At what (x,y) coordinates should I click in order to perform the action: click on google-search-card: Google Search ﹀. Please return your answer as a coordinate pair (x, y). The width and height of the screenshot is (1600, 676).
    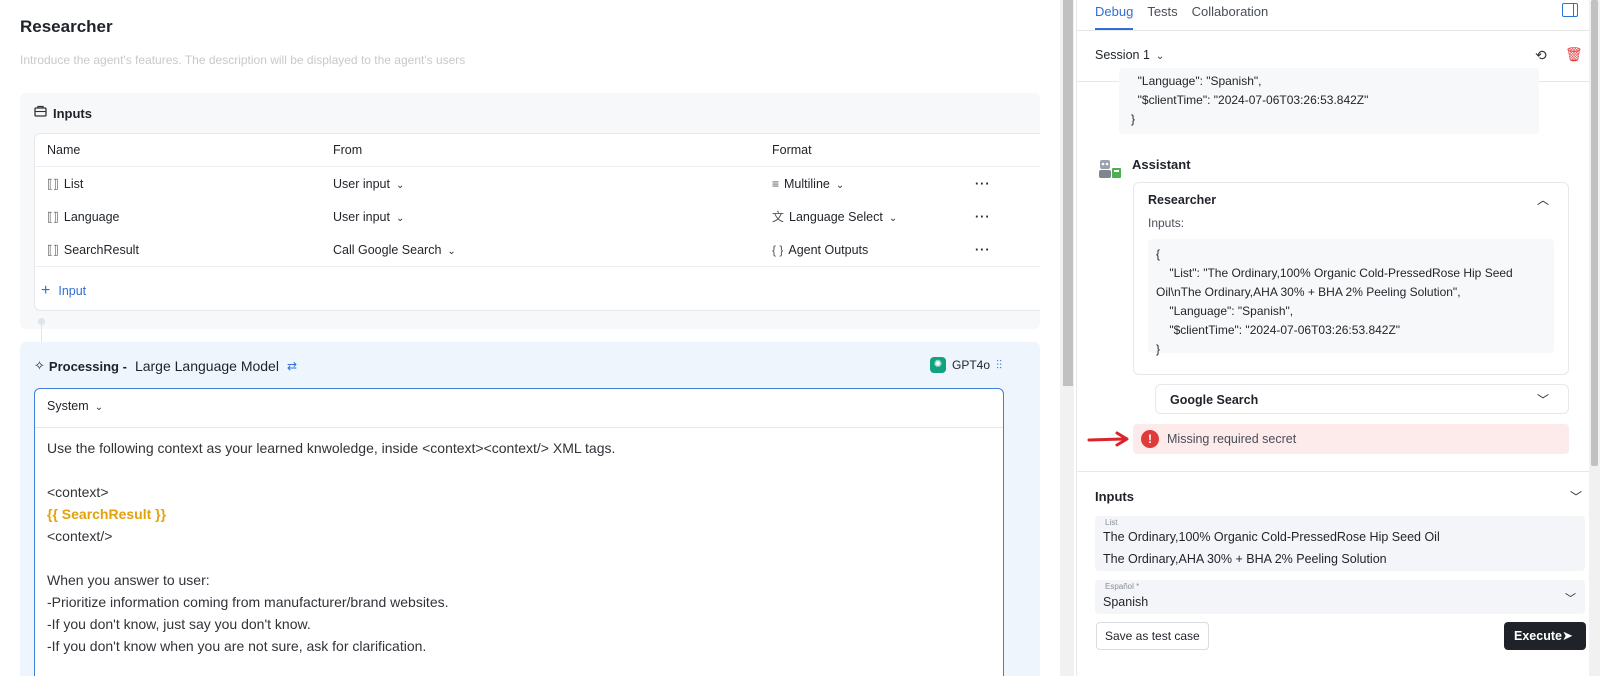
    Looking at the image, I should click on (1362, 399).